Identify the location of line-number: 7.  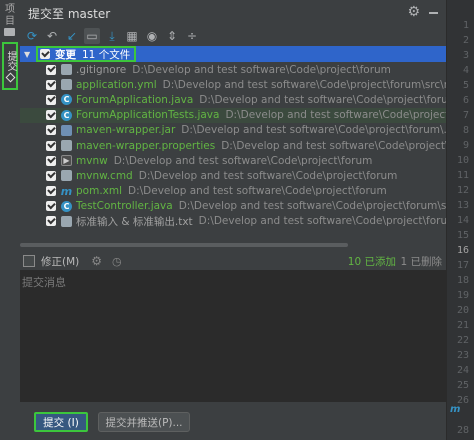
(465, 115).